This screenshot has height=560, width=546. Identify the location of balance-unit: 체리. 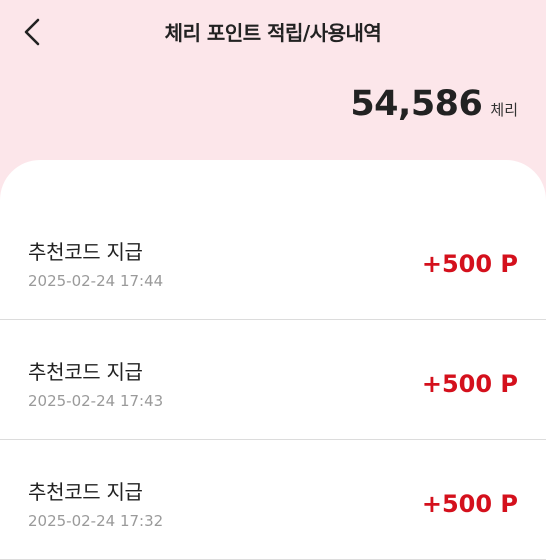
(504, 110).